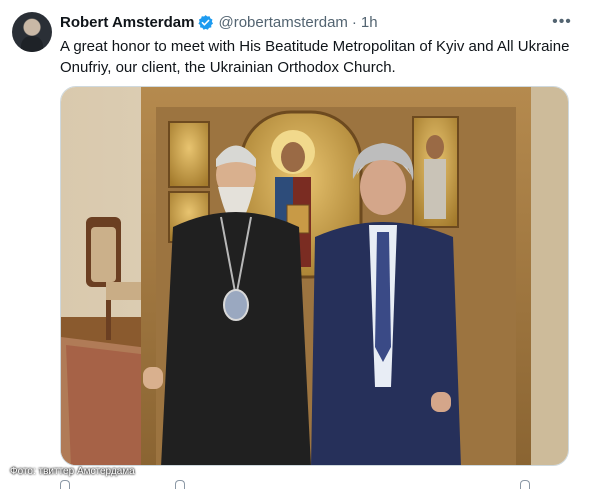  Describe the element at coordinates (127, 22) in the screenshot. I see `author-name: Robert Amsterdam` at that location.